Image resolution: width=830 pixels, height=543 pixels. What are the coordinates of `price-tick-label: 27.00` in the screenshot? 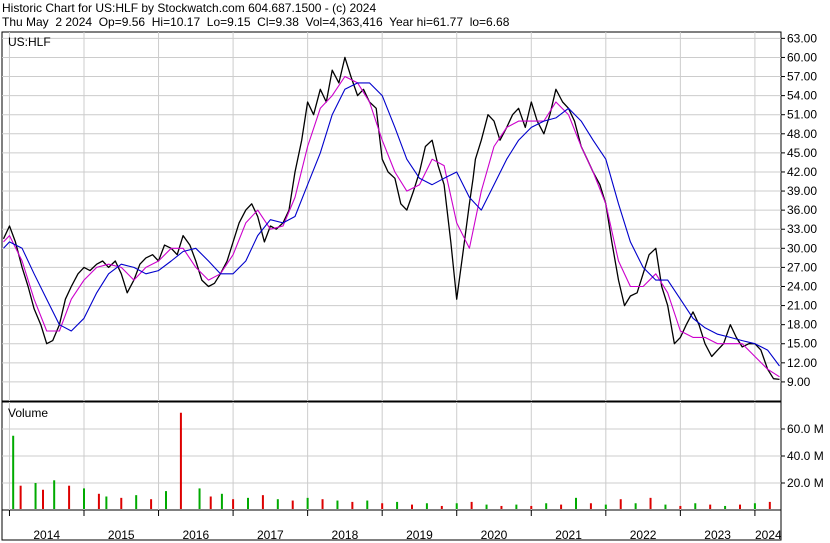 It's located at (802, 267).